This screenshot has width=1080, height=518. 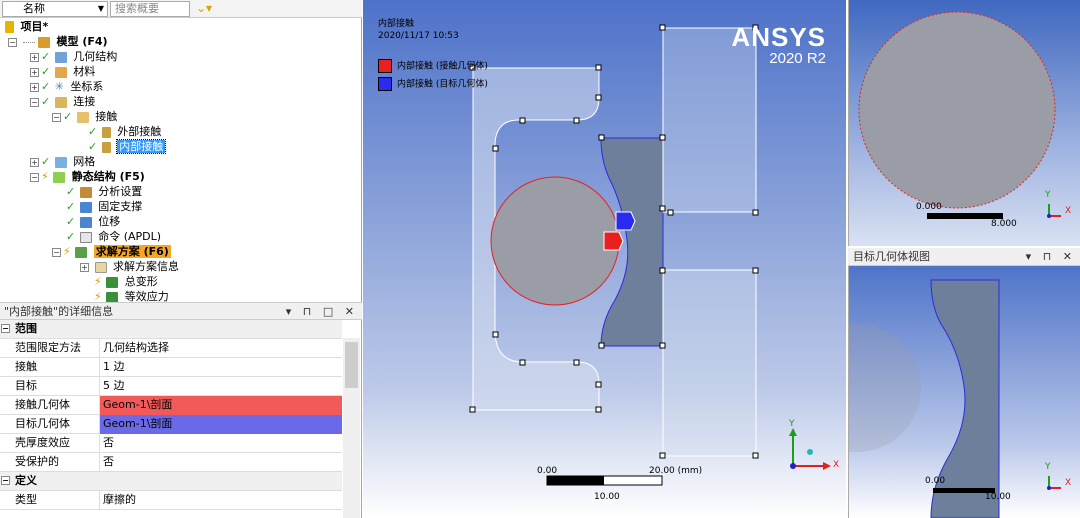 I want to click on filter-chevron-icon: ⌄▾, so click(x=204, y=8).